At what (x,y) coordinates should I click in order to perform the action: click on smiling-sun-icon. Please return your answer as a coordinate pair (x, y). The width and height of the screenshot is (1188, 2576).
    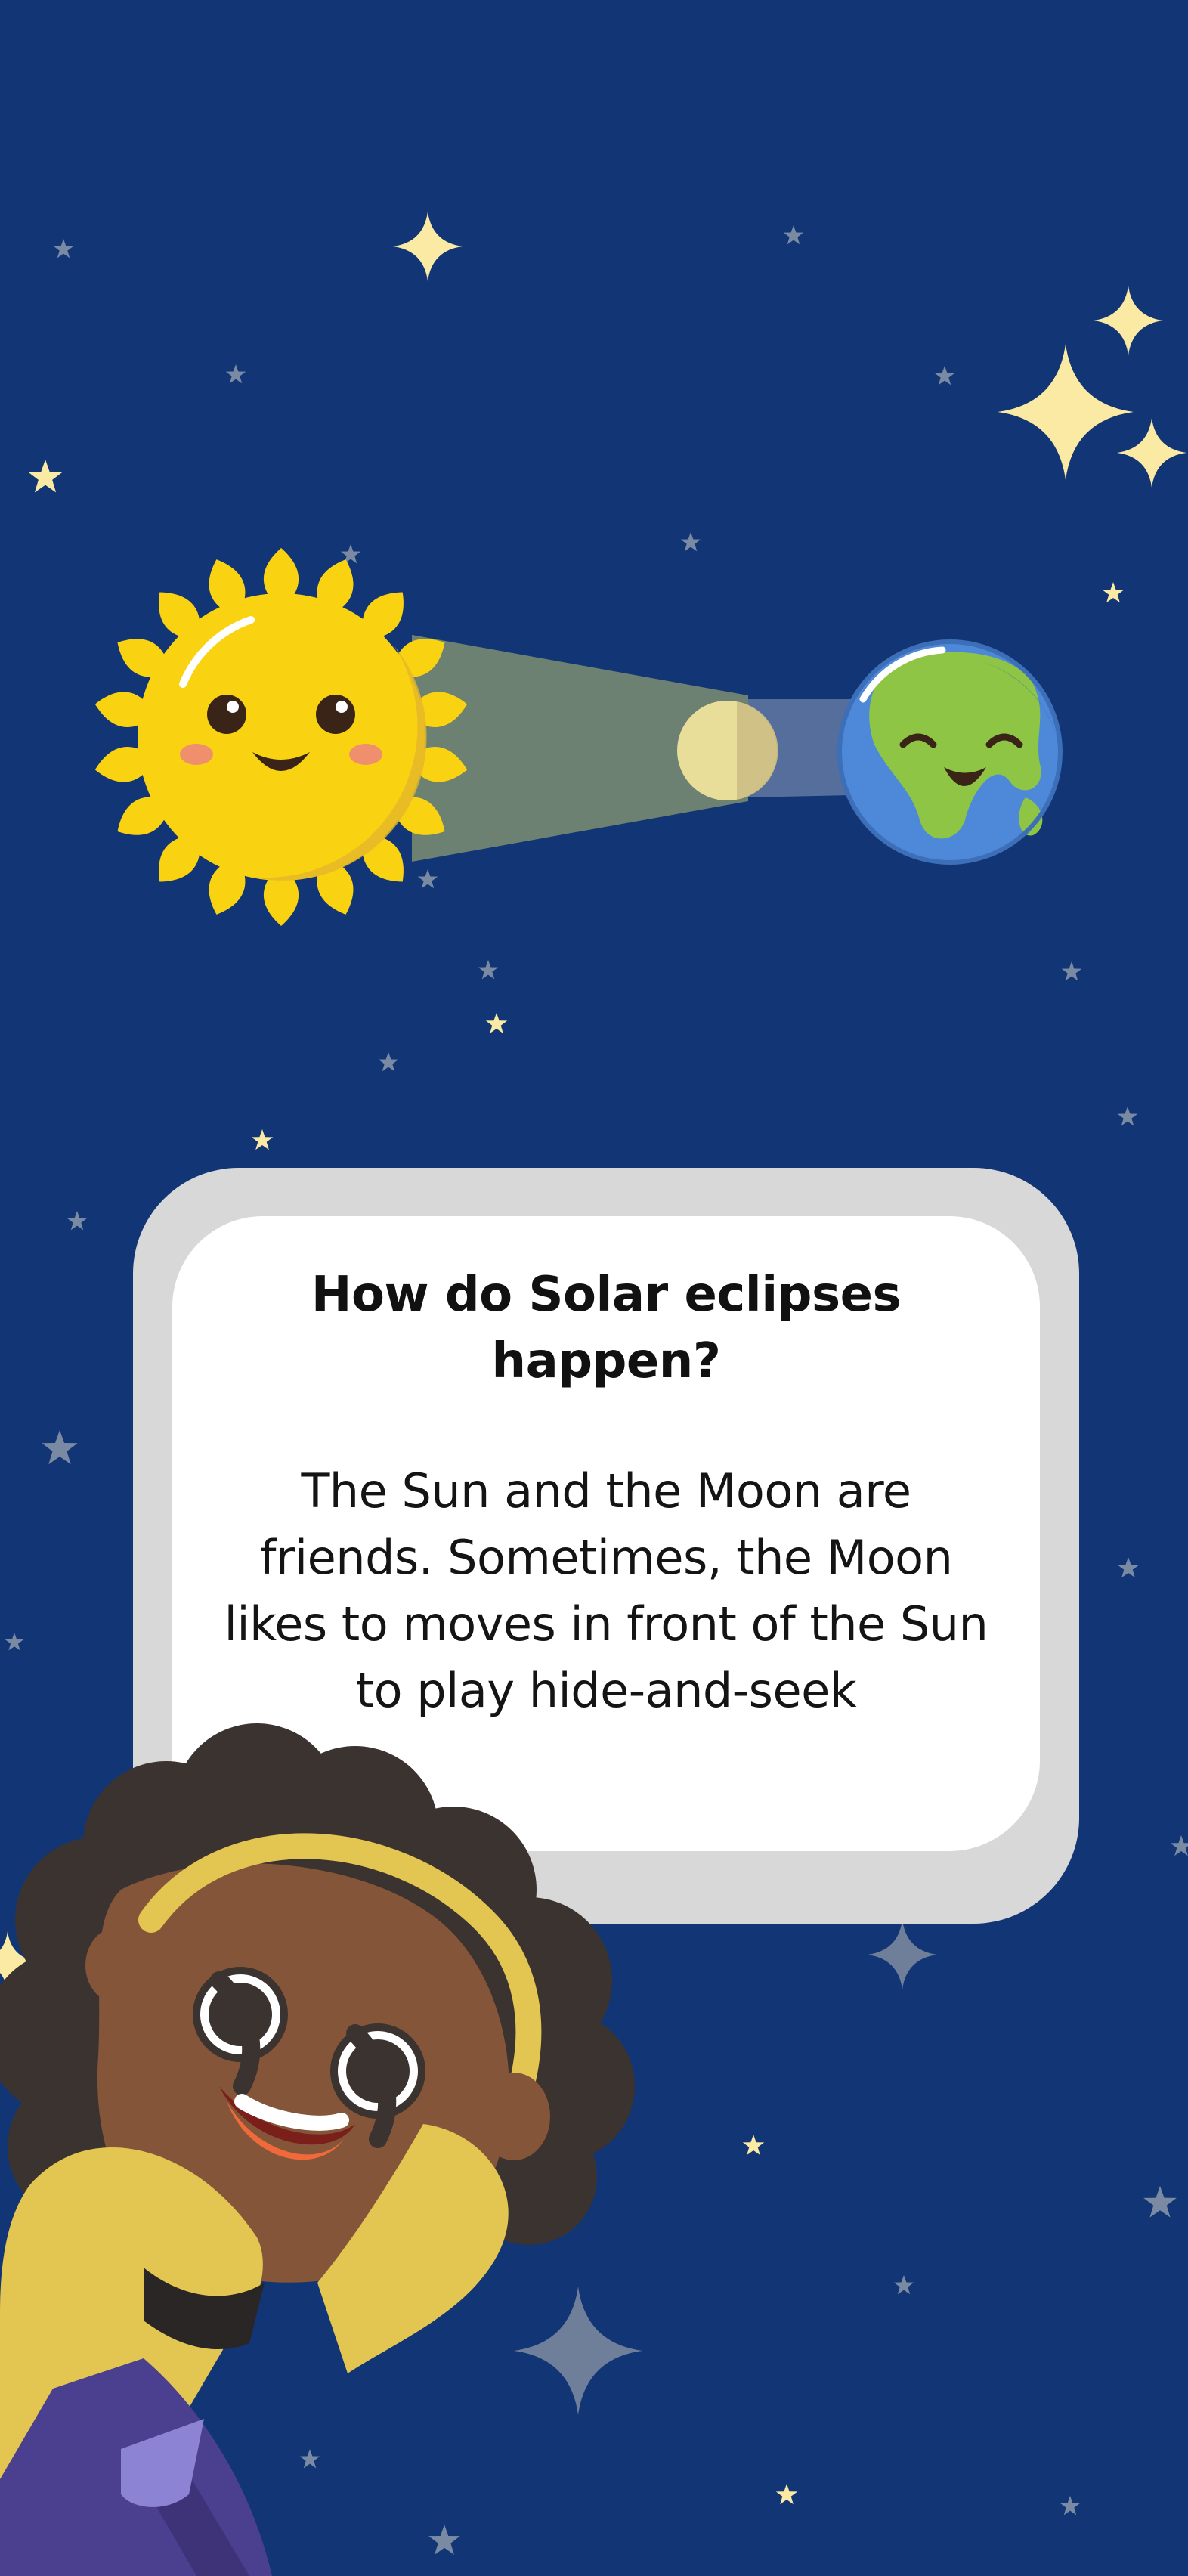
    Looking at the image, I should click on (281, 737).